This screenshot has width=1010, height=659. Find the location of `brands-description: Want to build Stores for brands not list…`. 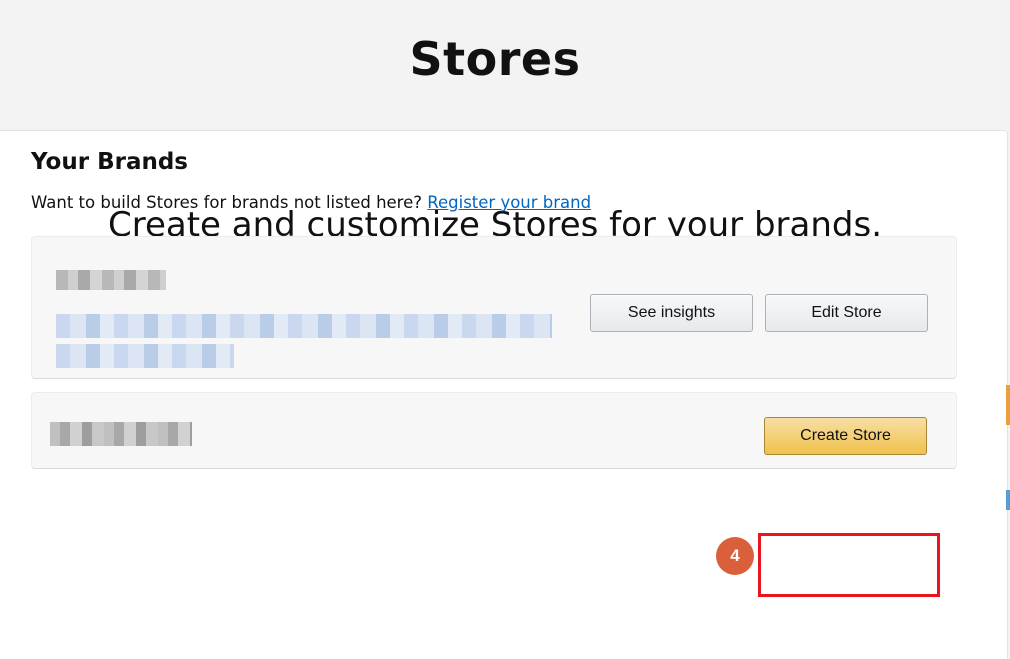

brands-description: Want to build Stores for brands not list… is located at coordinates (311, 202).